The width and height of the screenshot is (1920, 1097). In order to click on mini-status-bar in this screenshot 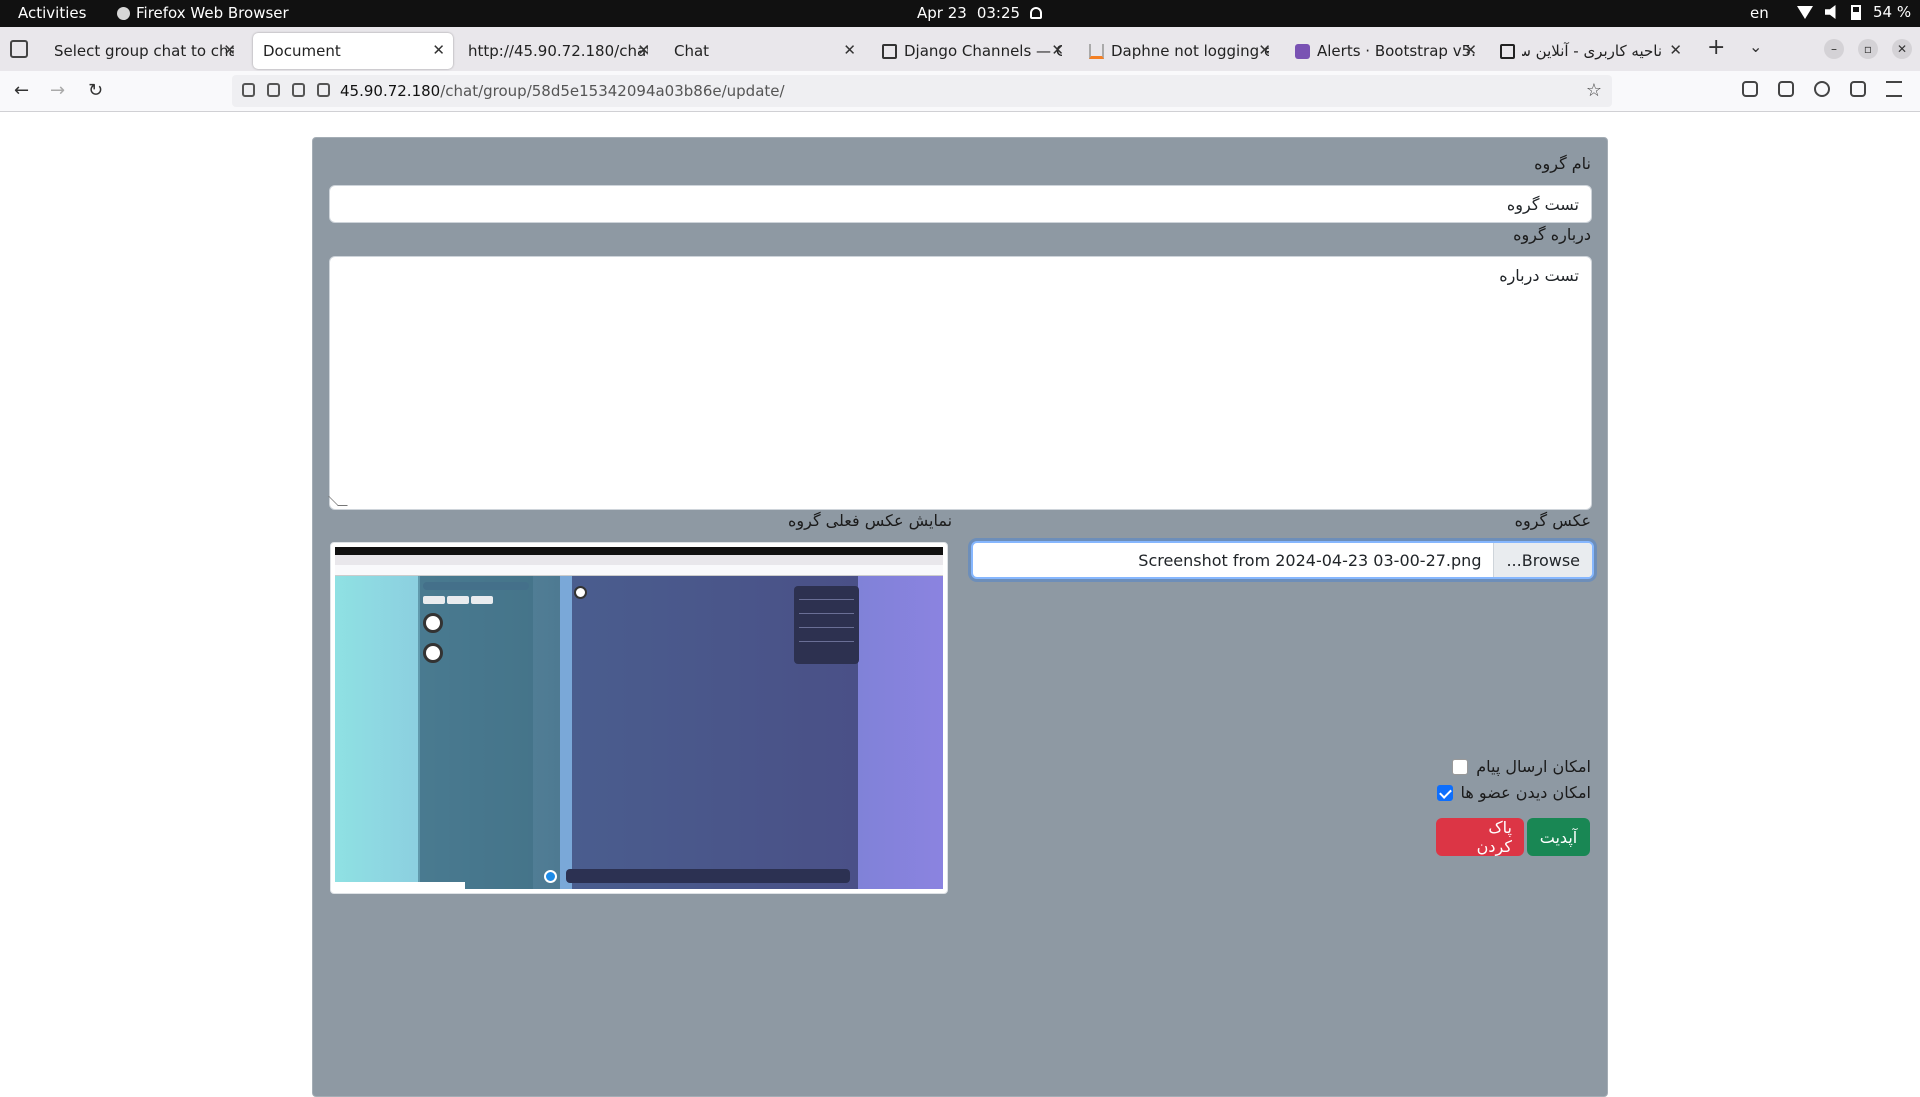, I will do `click(400, 885)`.